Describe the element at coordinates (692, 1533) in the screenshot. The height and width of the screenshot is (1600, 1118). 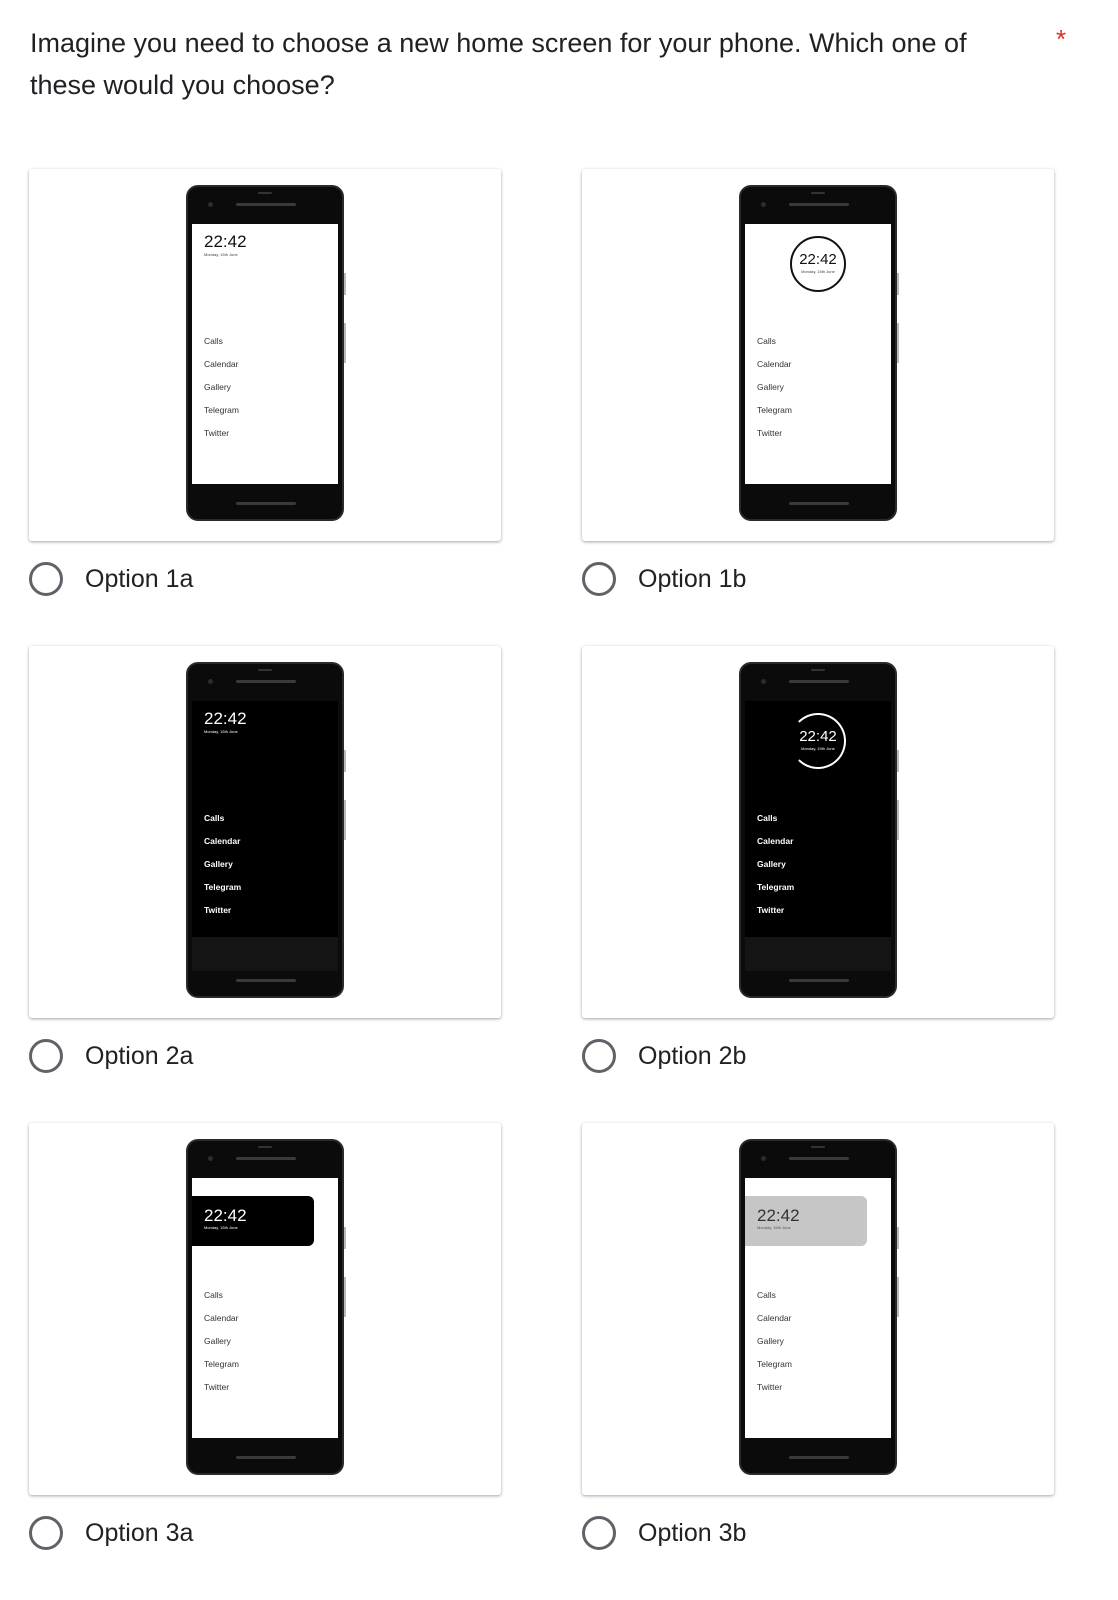
I see `option-label: Option 3b` at that location.